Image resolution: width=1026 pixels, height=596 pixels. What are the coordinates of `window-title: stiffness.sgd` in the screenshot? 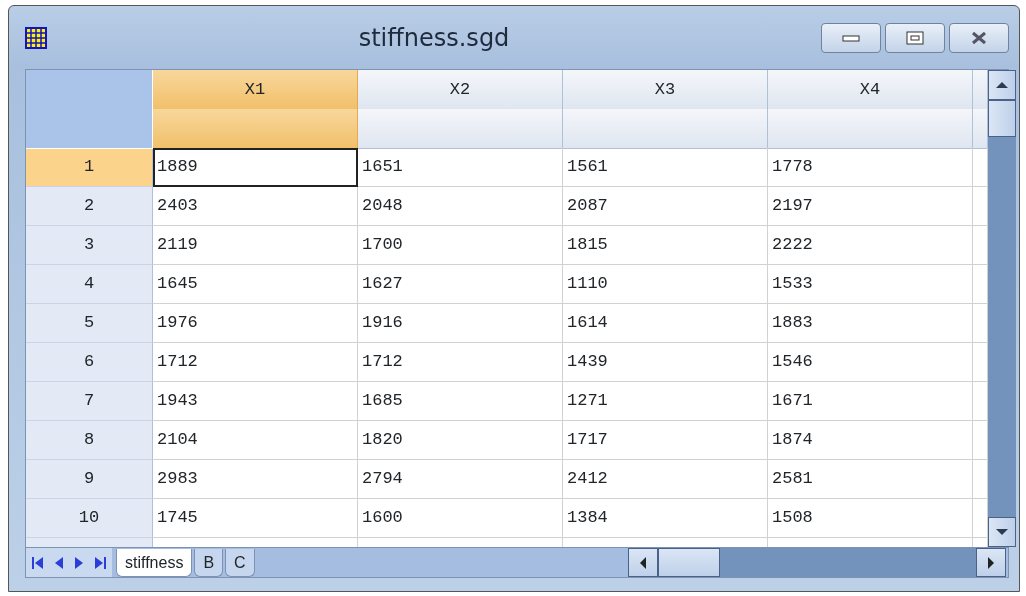 It's located at (434, 38).